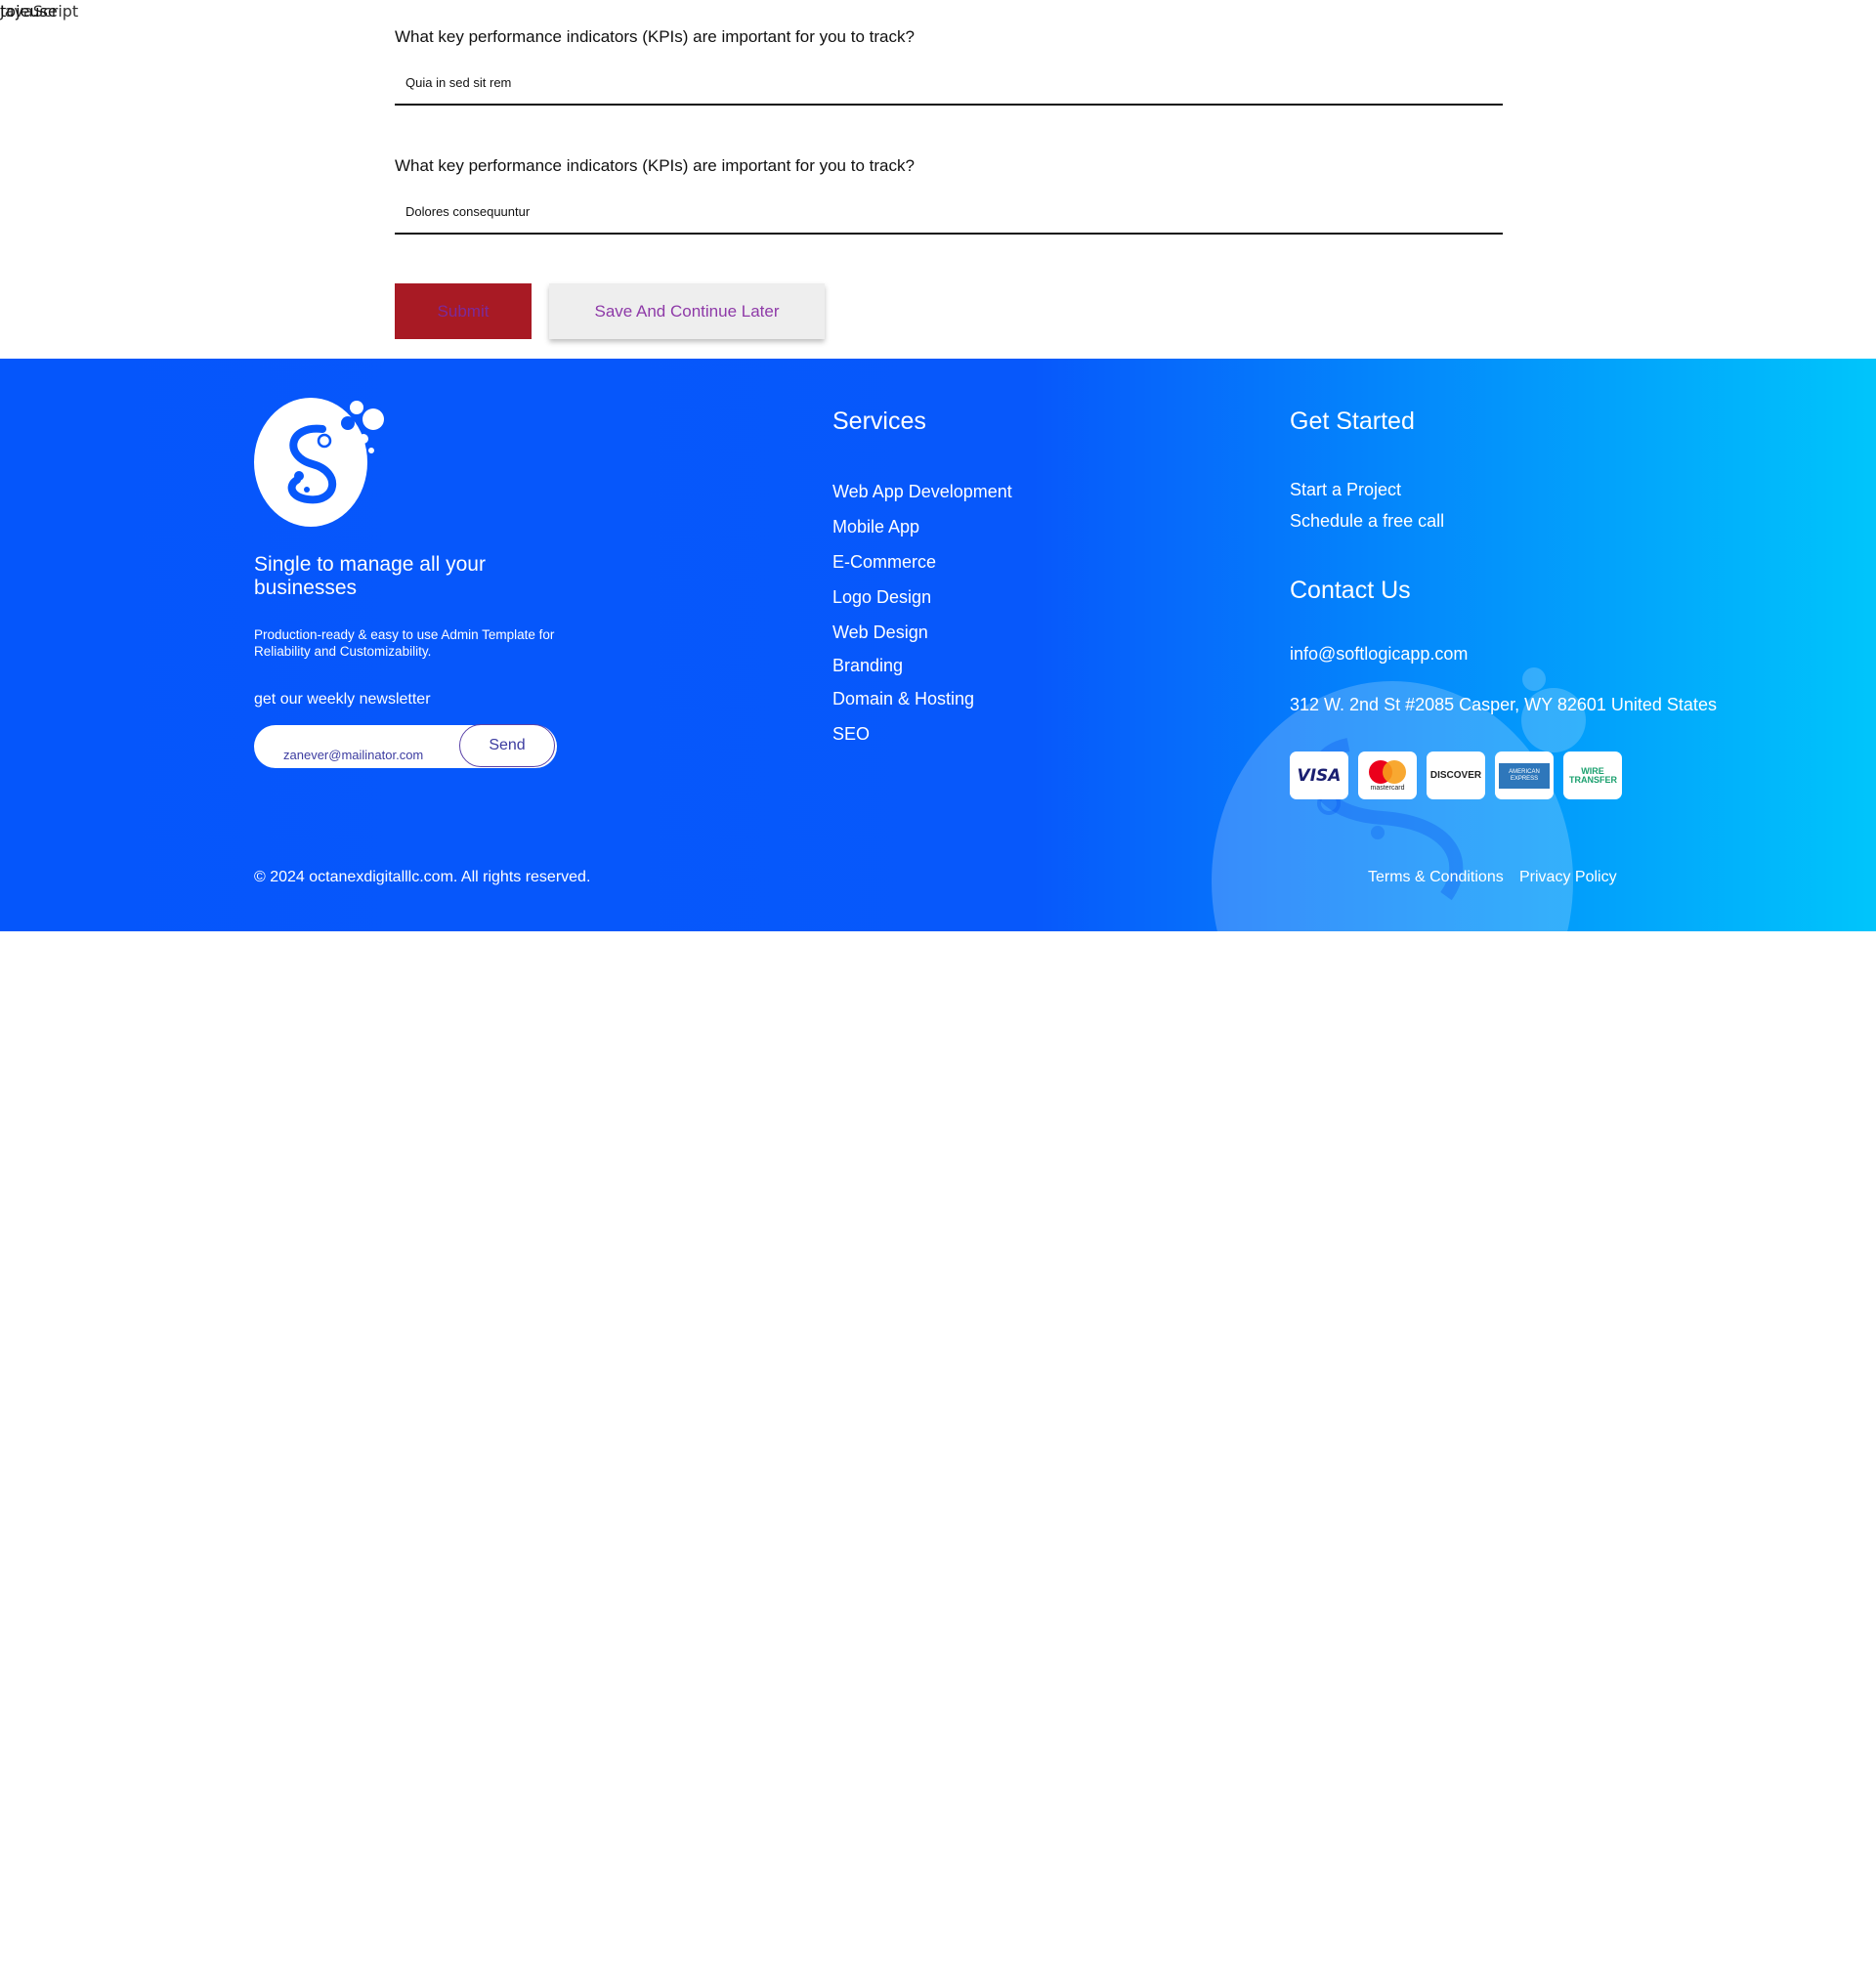  I want to click on noscript-text: JavaScript tojeuse, so click(39, 11).